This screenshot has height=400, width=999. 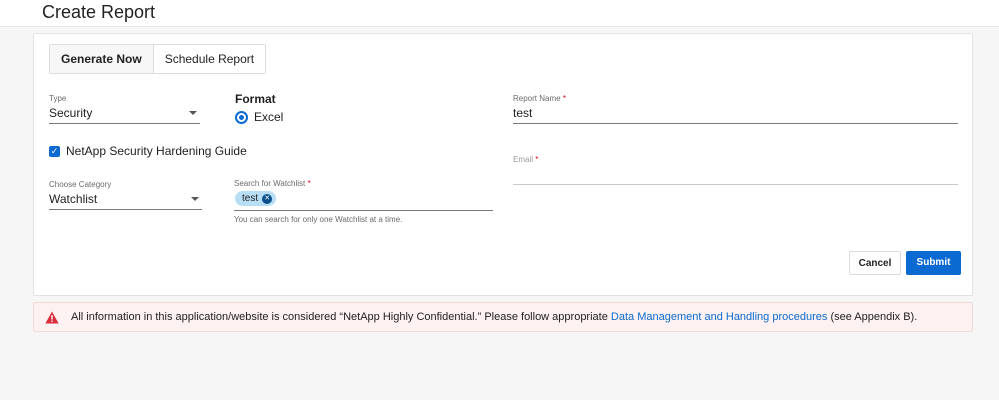 I want to click on format-excel-label: Excel, so click(x=269, y=117).